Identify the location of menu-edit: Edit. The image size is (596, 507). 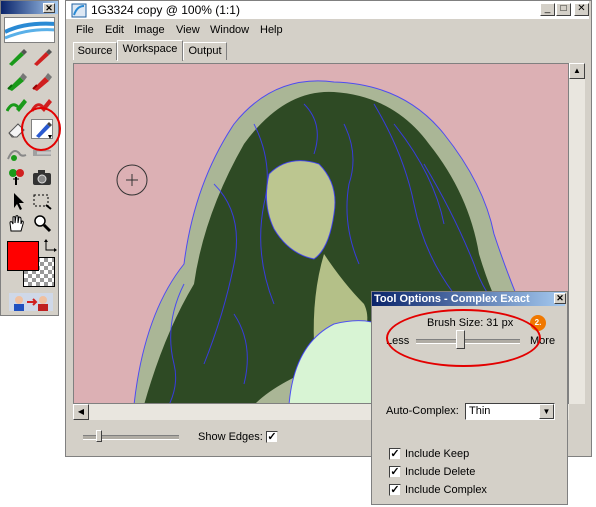
(114, 30).